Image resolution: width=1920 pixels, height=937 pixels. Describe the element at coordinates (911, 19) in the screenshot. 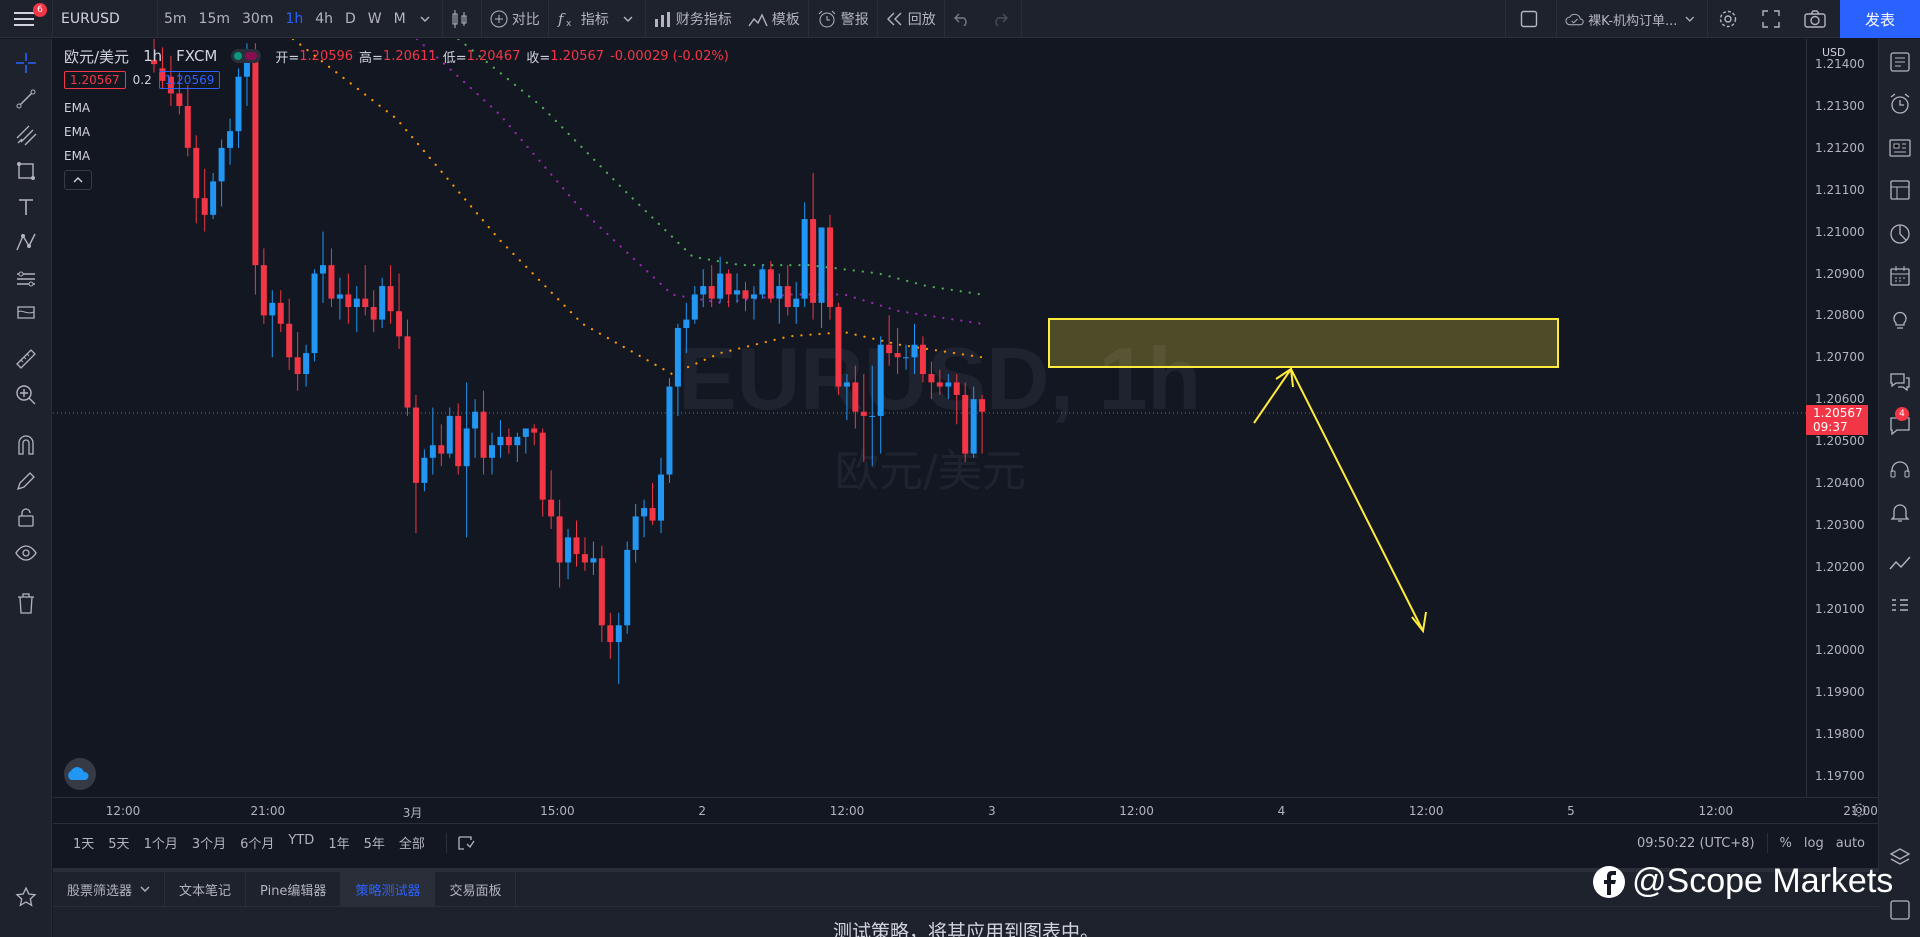

I see `replay-button: 回放` at that location.